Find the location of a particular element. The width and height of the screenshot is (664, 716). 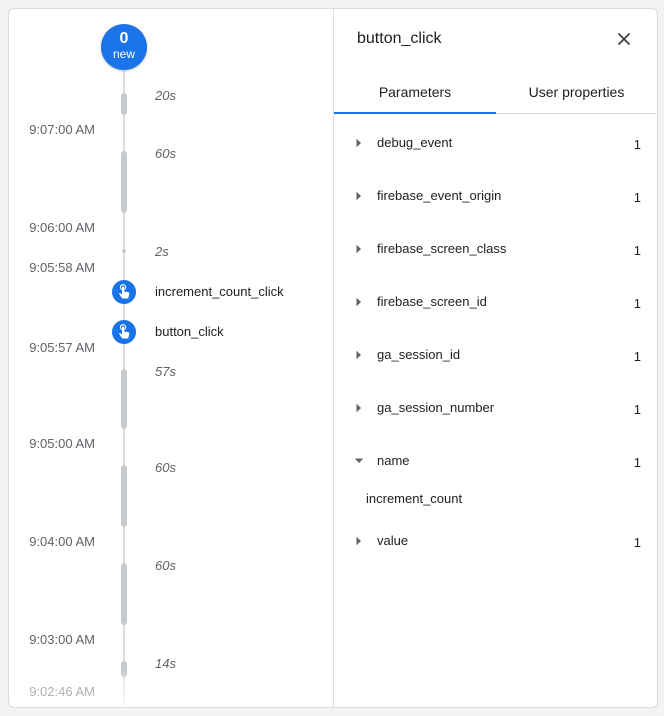

param-value: increment_count is located at coordinates (414, 498).